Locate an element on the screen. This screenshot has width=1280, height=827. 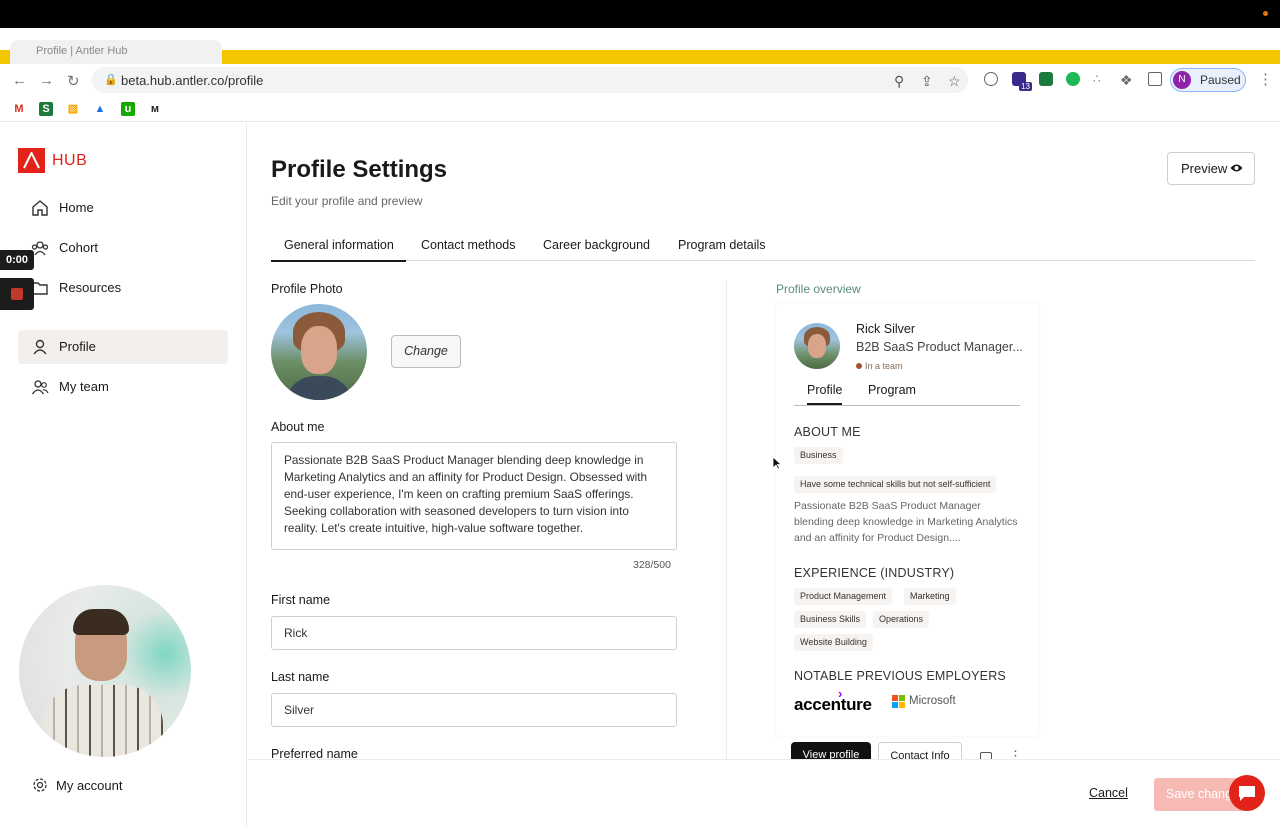
tab-career-background: Career background is located at coordinates (596, 245).